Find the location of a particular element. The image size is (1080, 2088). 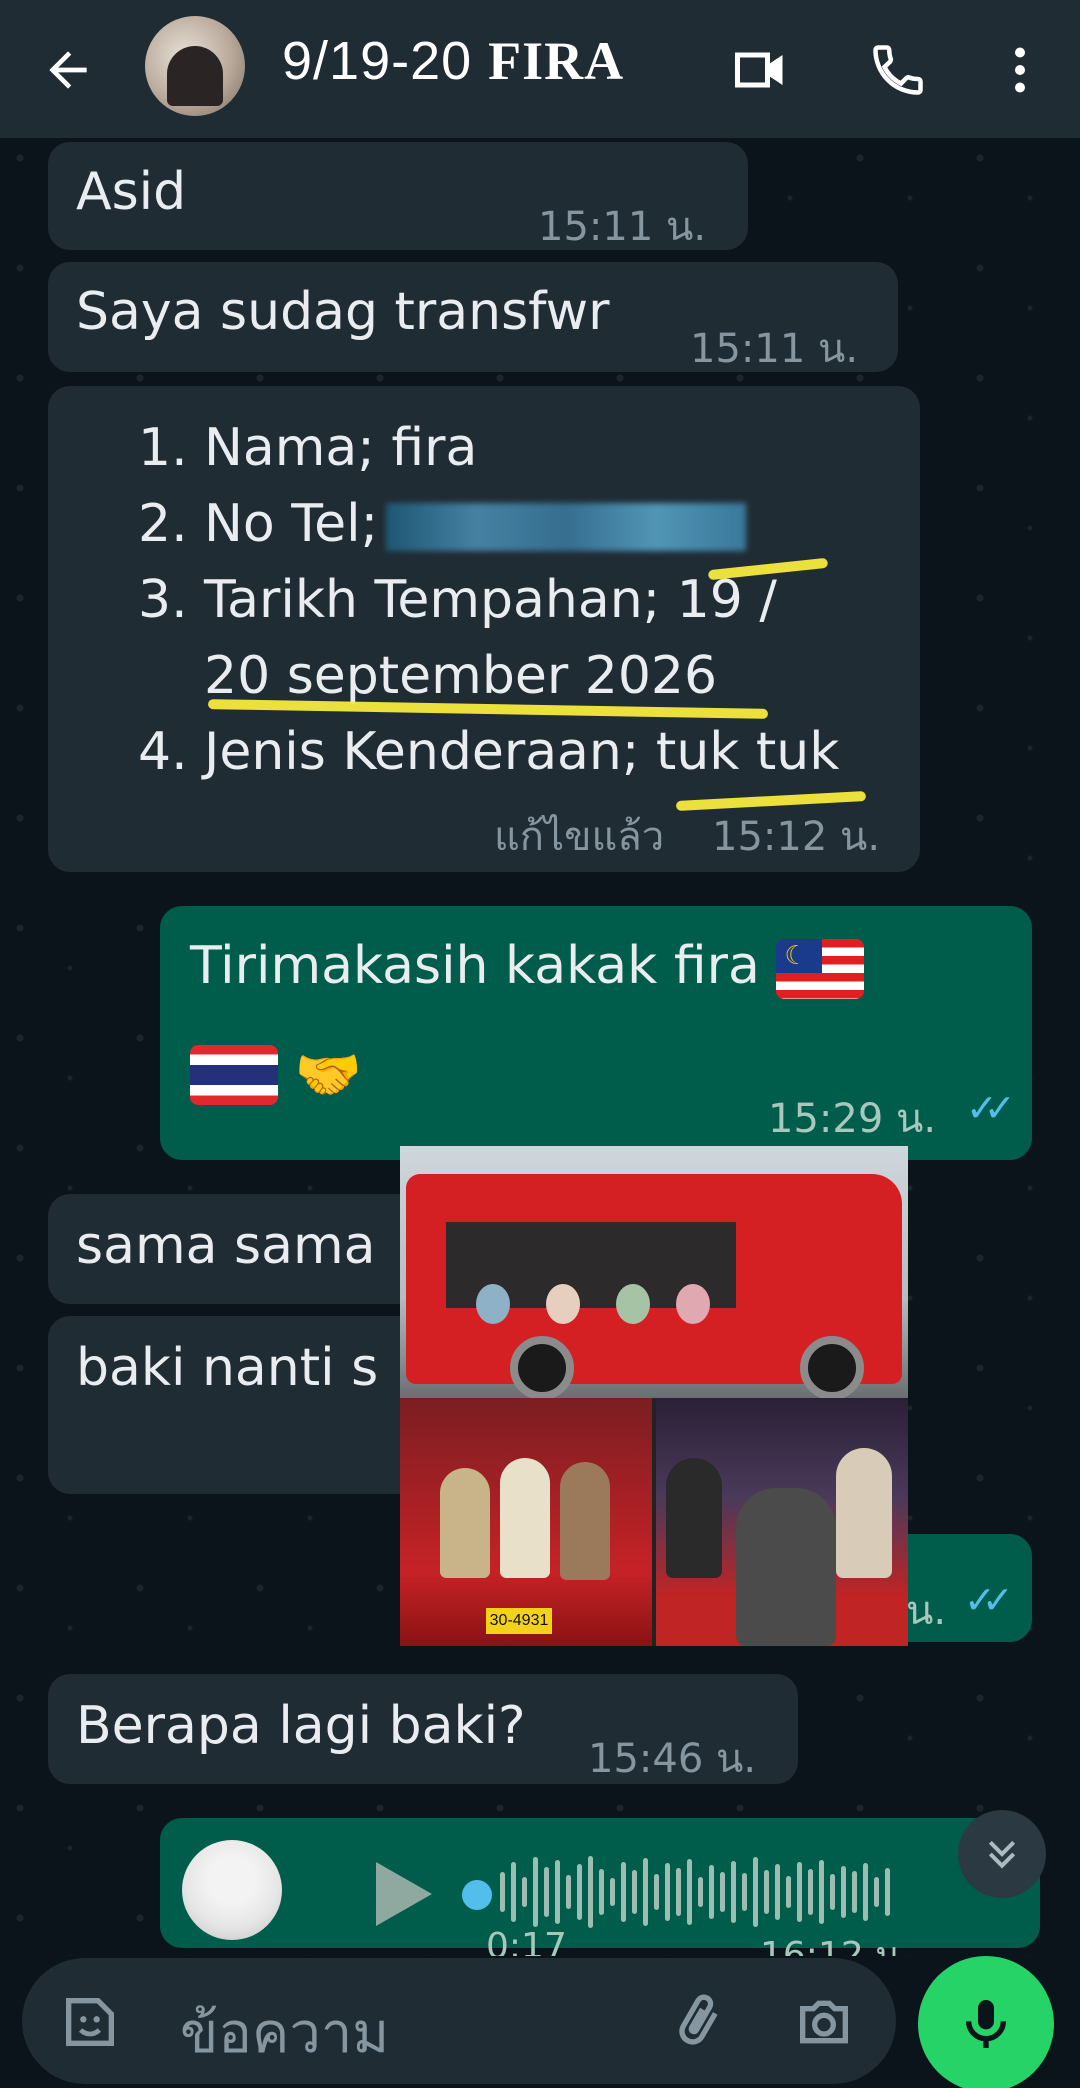

handshake-icon: 🤝 is located at coordinates (328, 1074).